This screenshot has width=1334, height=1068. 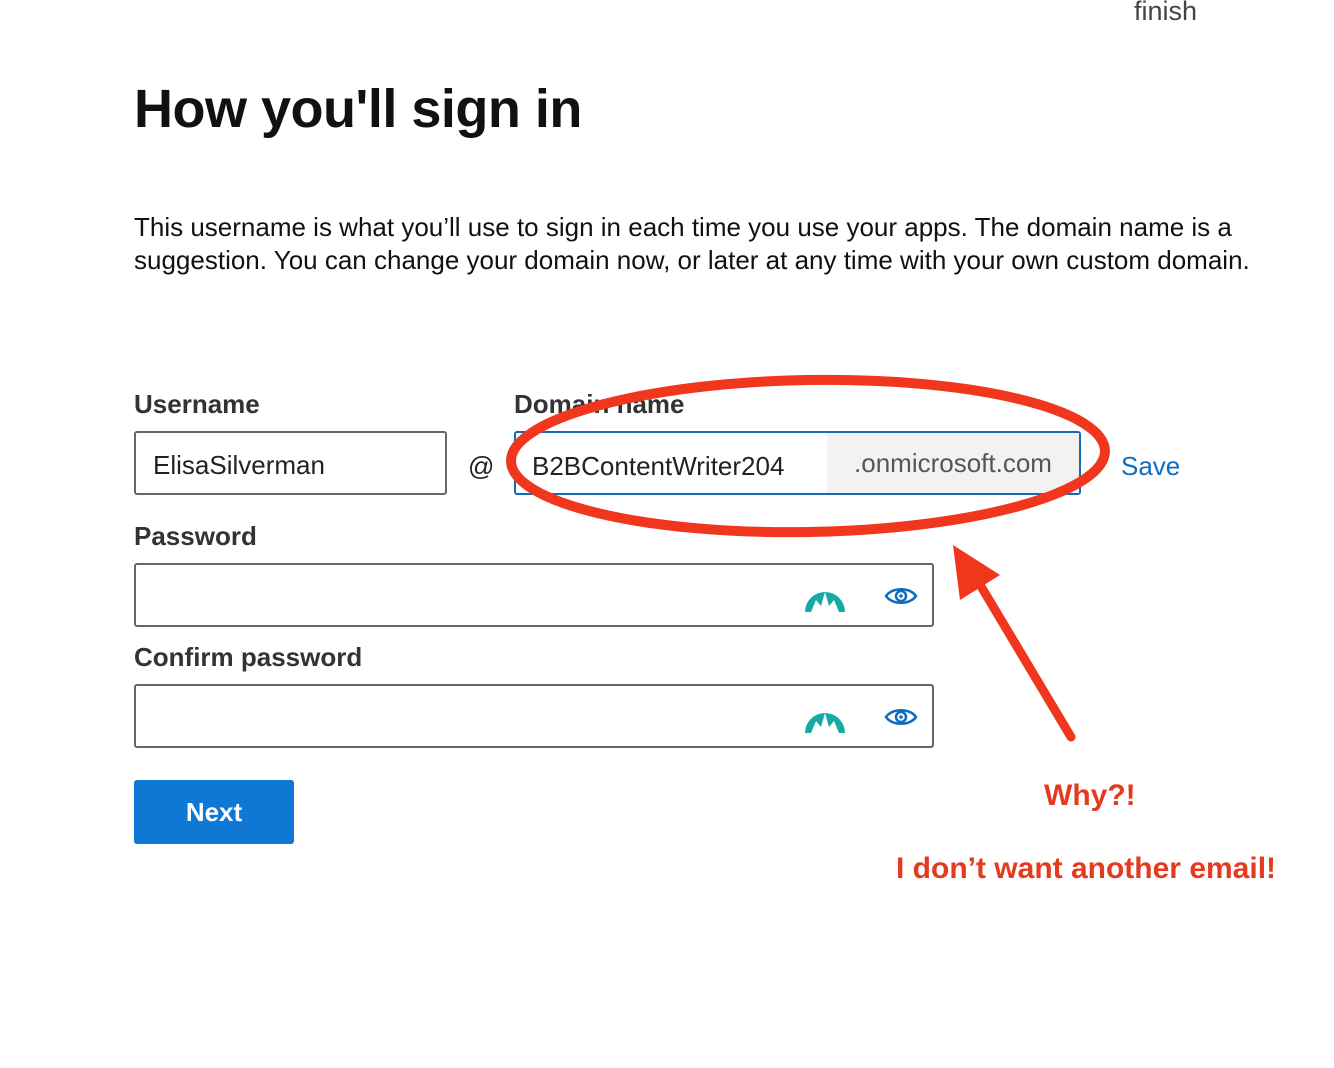 What do you see at coordinates (1086, 868) in the screenshot?
I see `annotation-complaint: I don’t want another email!` at bounding box center [1086, 868].